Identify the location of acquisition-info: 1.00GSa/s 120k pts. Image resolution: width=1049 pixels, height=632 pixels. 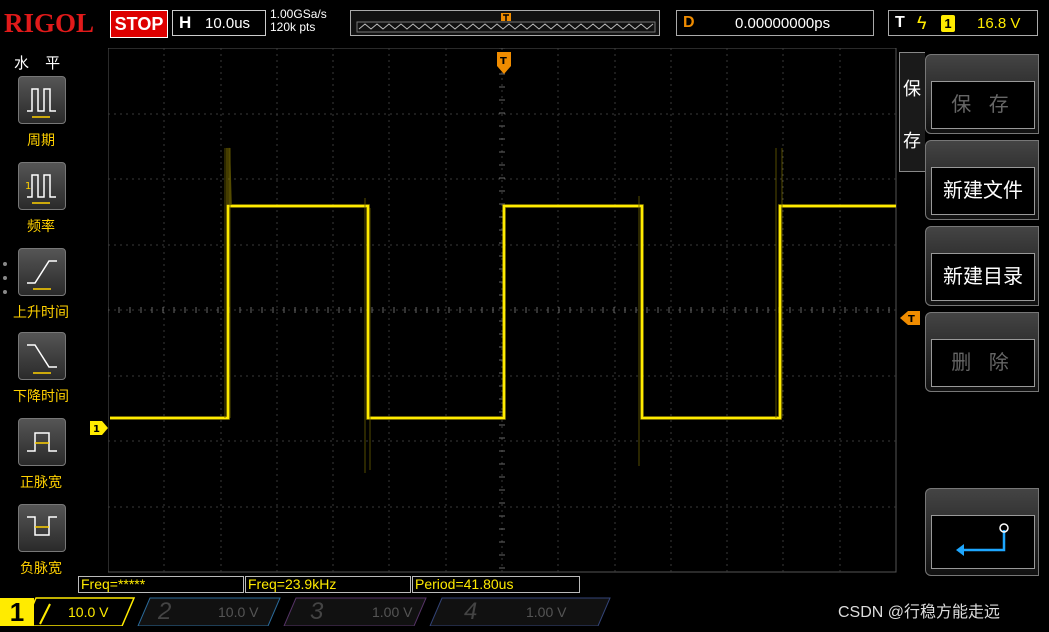
(298, 21).